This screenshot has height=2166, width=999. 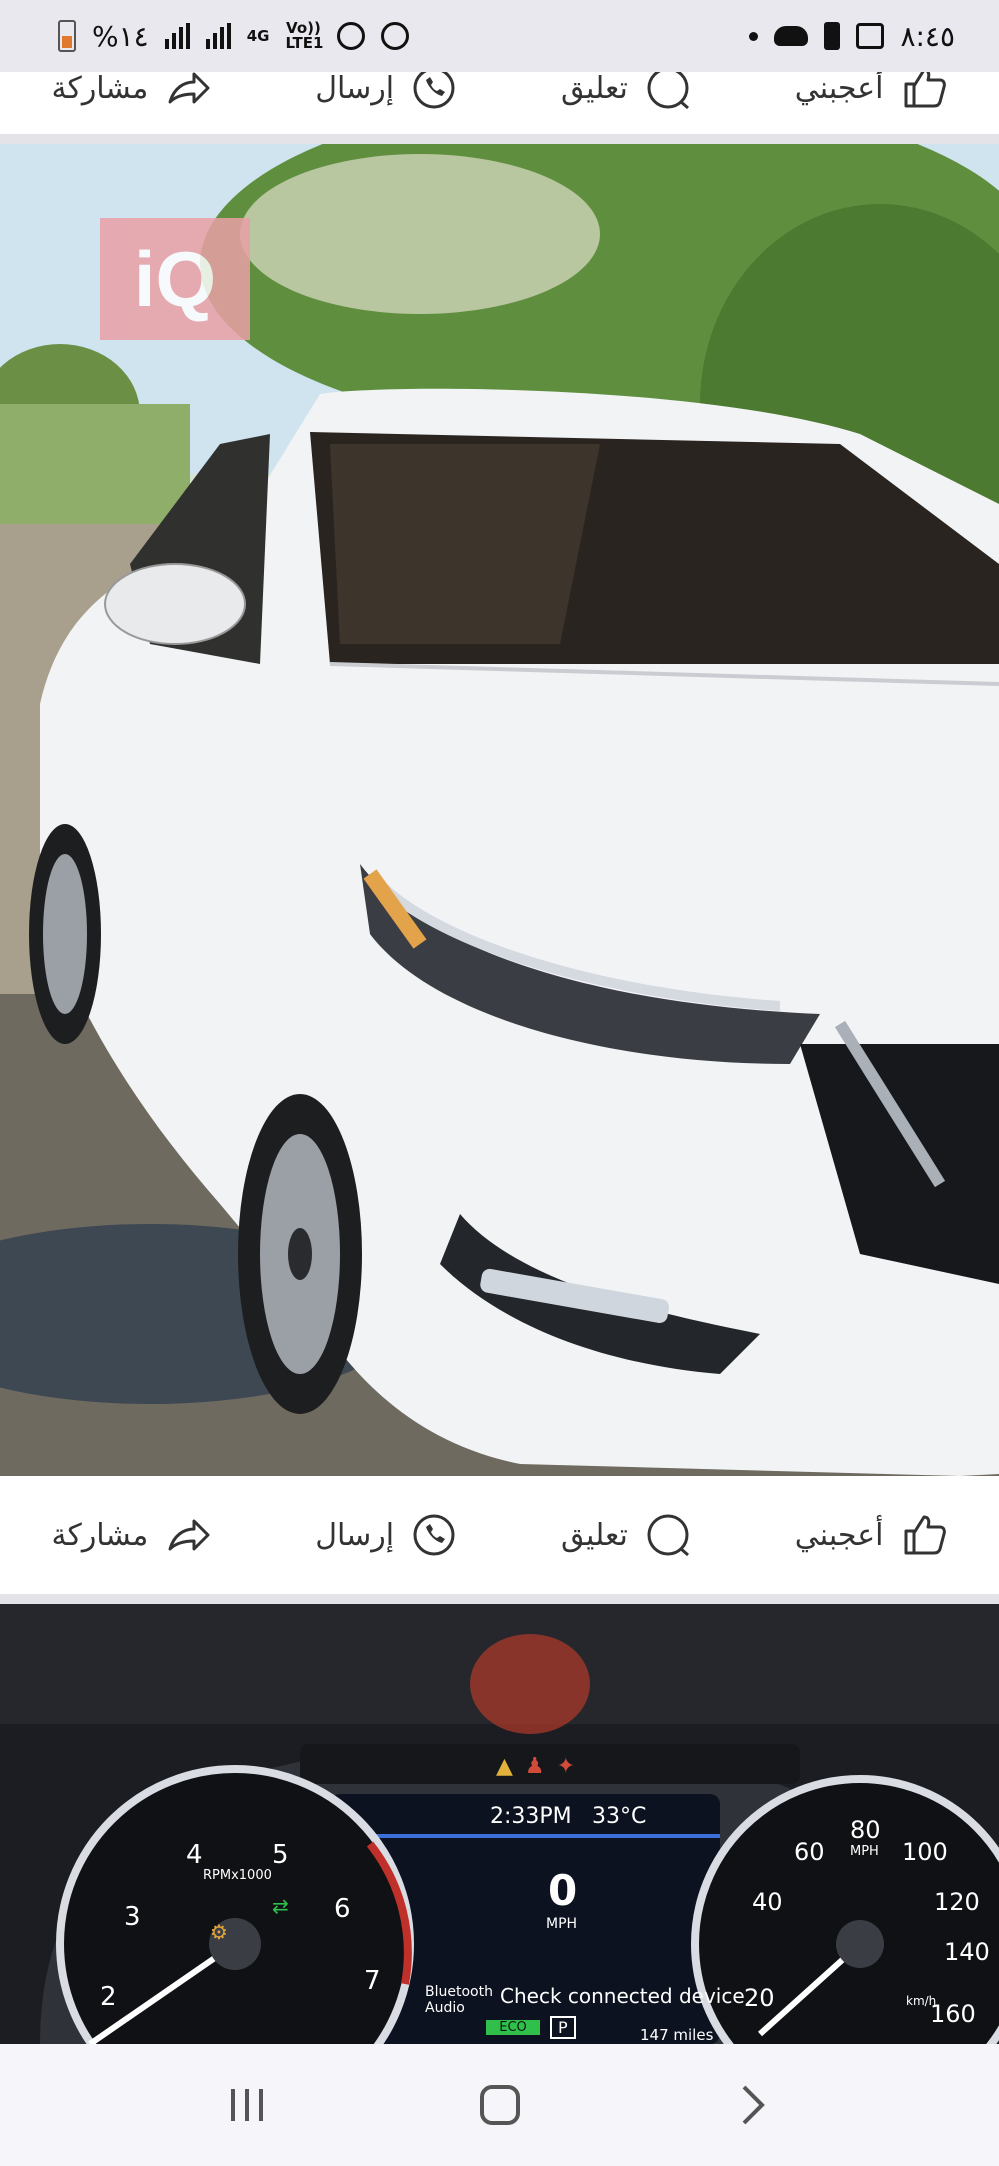 What do you see at coordinates (499, 103) in the screenshot?
I see `post-actions-top: مشاركة إرسال تعليق أعجبني` at bounding box center [499, 103].